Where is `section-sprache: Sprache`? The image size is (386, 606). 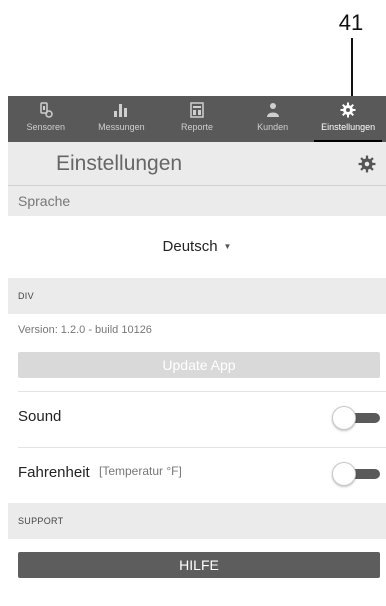 section-sprache: Sprache is located at coordinates (197, 201).